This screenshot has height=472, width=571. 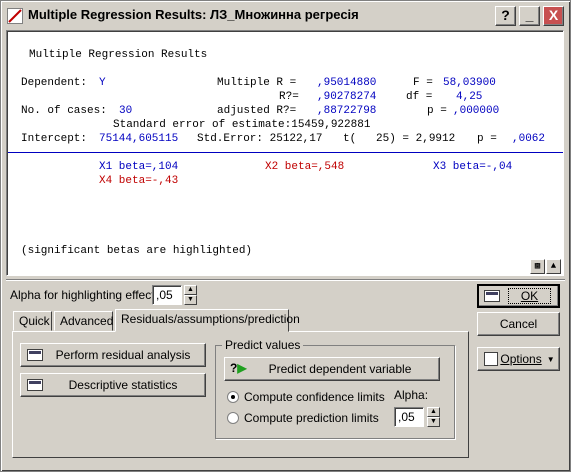 I want to click on multiple-r-label: Multiple R =, so click(x=257, y=83).